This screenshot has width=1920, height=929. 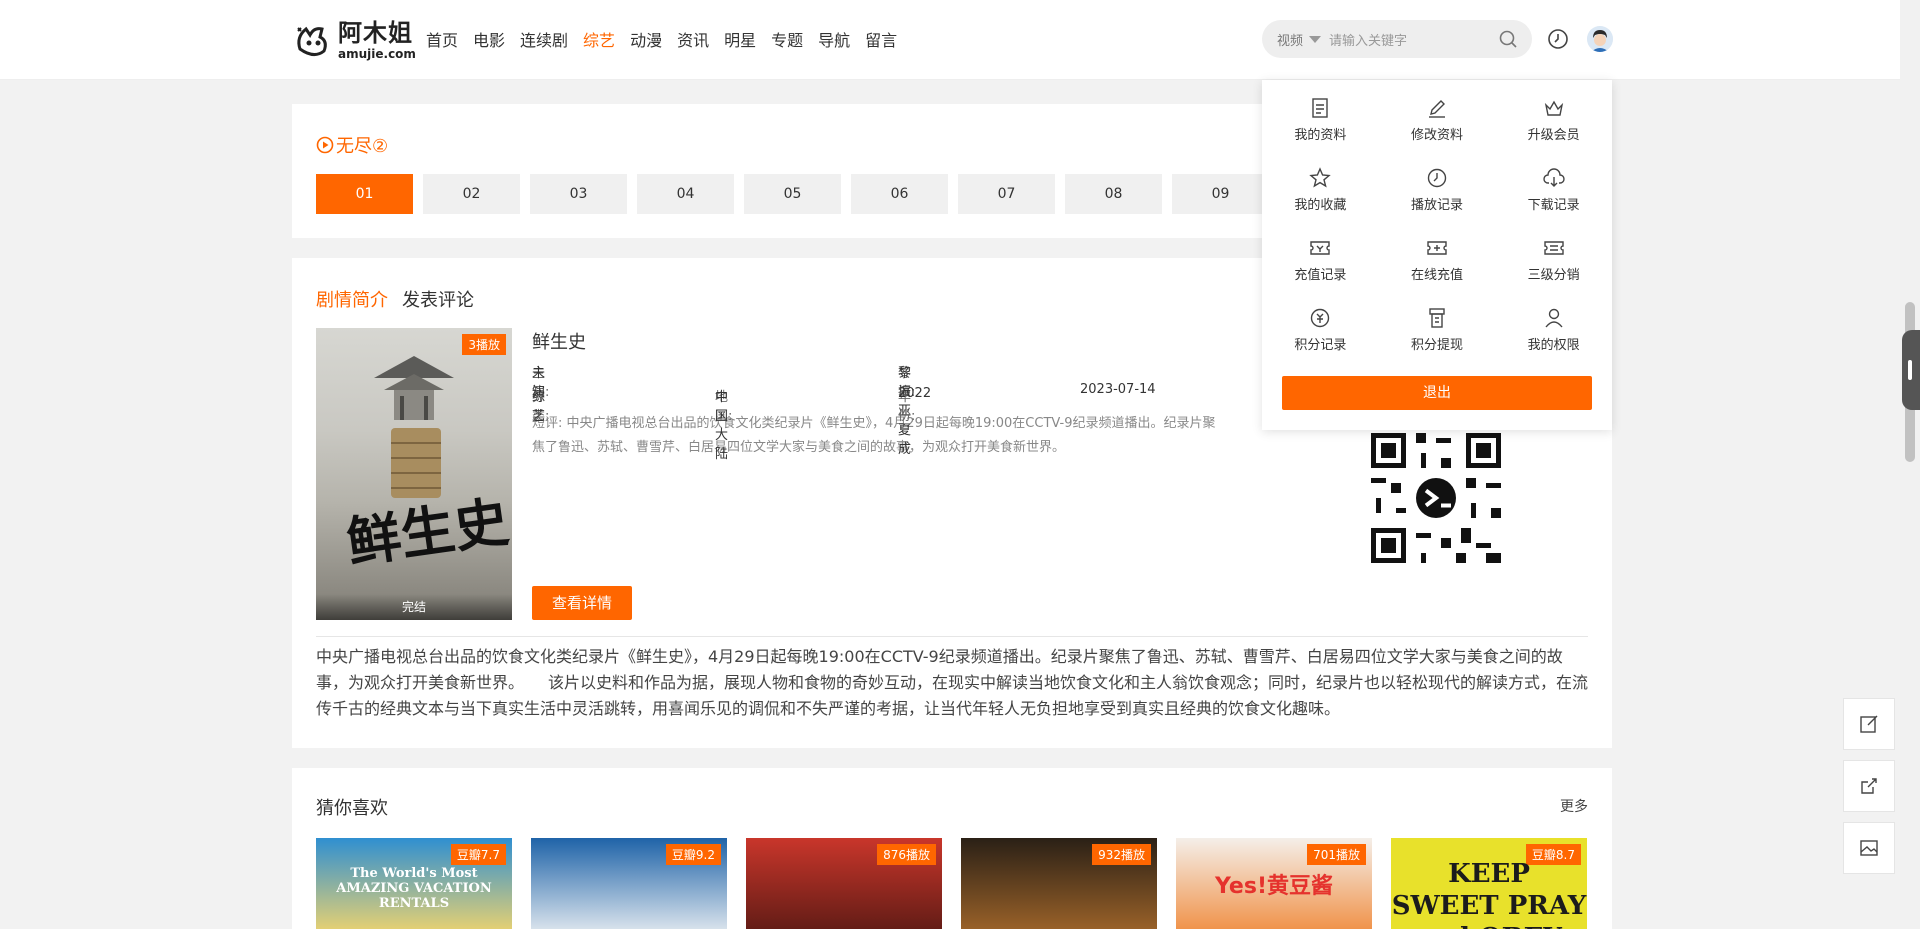 I want to click on search-input: 请输入关键字, so click(x=1368, y=39).